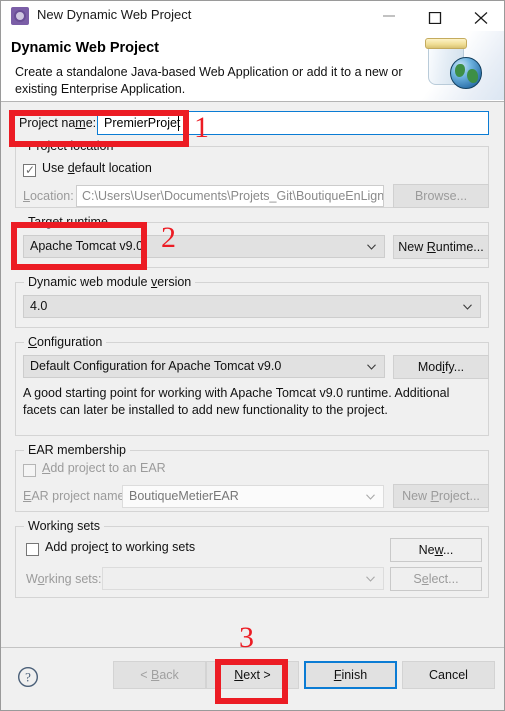  I want to click on add-project-to-working-sets-label: Add project to working sets, so click(120, 547).